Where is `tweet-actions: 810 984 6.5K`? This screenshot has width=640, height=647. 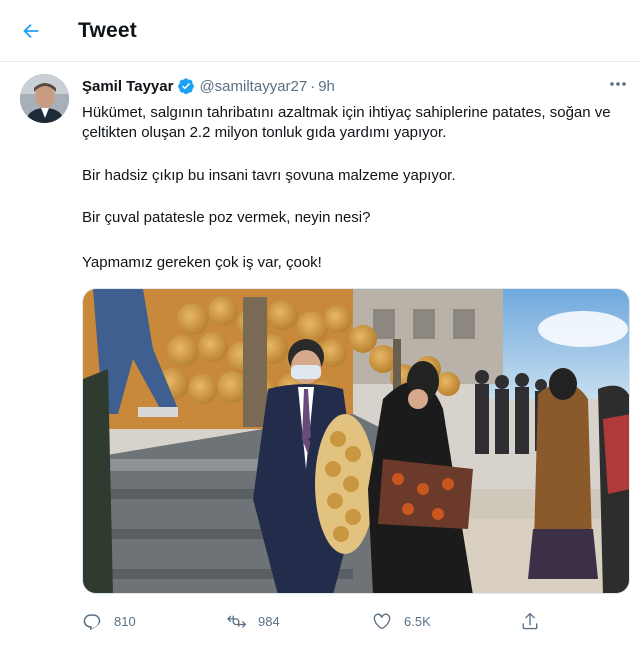 tweet-actions: 810 984 6.5K is located at coordinates (356, 621).